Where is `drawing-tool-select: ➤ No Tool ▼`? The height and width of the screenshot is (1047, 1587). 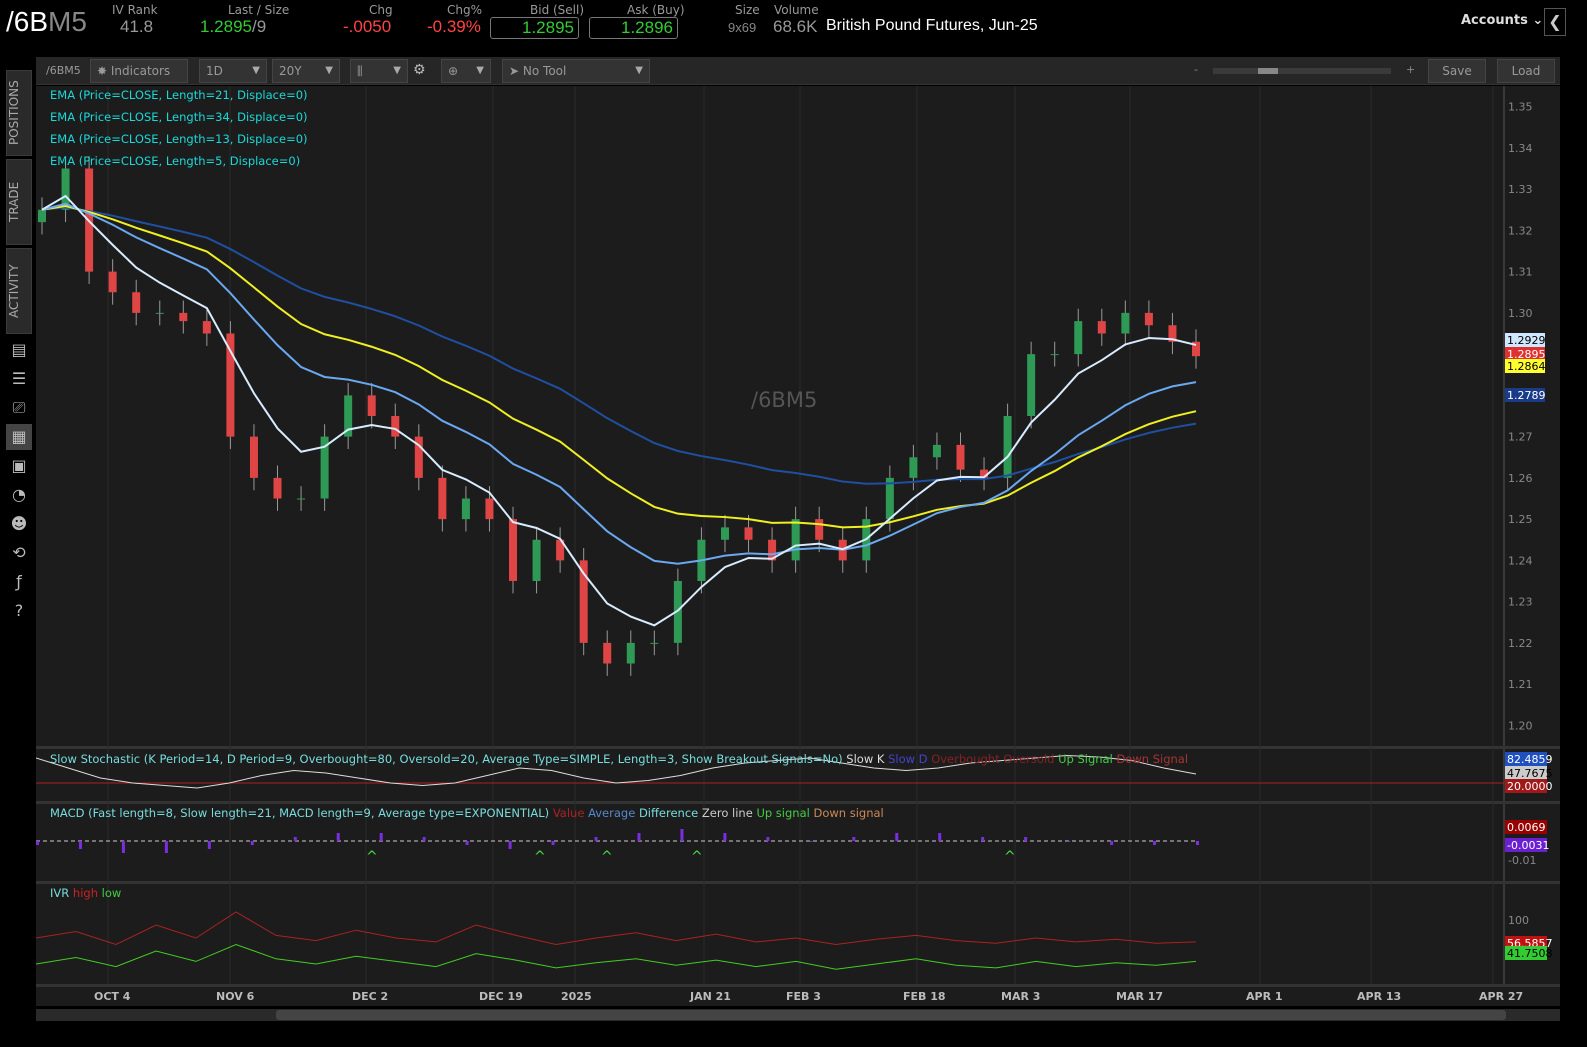
drawing-tool-select: ➤ No Tool ▼ is located at coordinates (576, 71).